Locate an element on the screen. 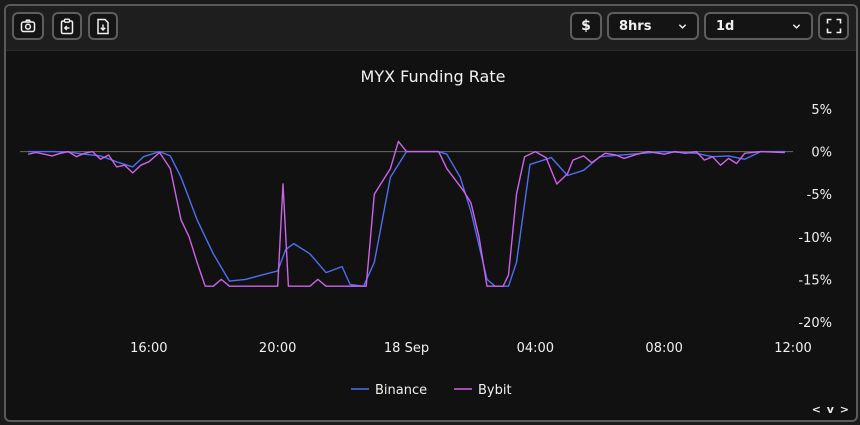 This screenshot has height=425, width=860. legend-label: Bybit is located at coordinates (495, 390).